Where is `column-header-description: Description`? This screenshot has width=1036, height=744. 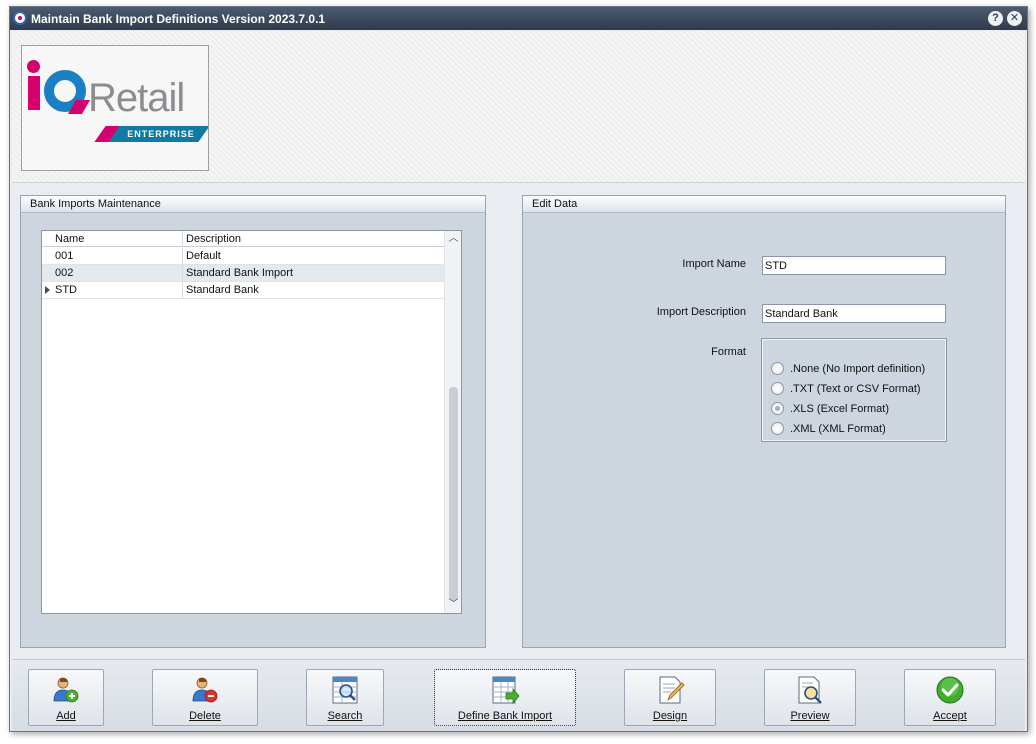 column-header-description: Description is located at coordinates (313, 238).